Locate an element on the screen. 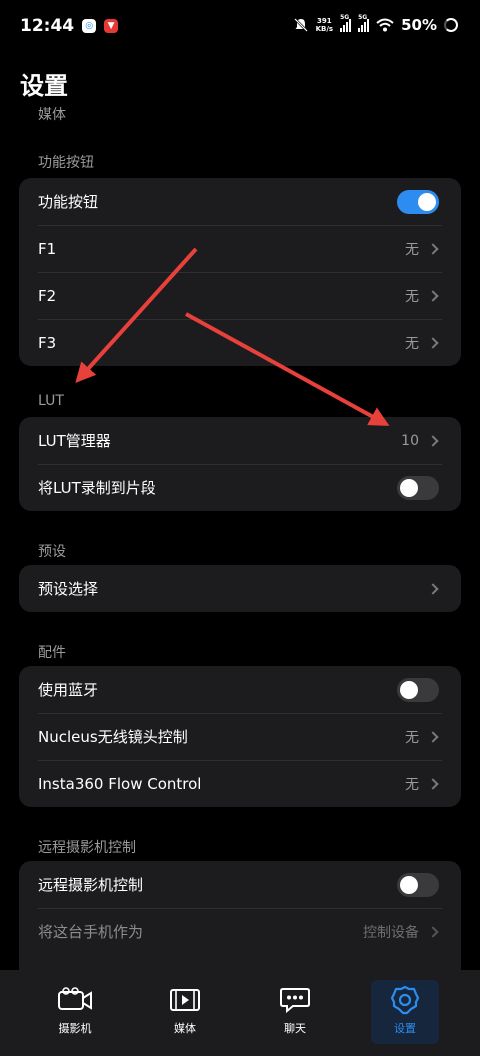  section-label-media: 媒体 is located at coordinates (52, 115).